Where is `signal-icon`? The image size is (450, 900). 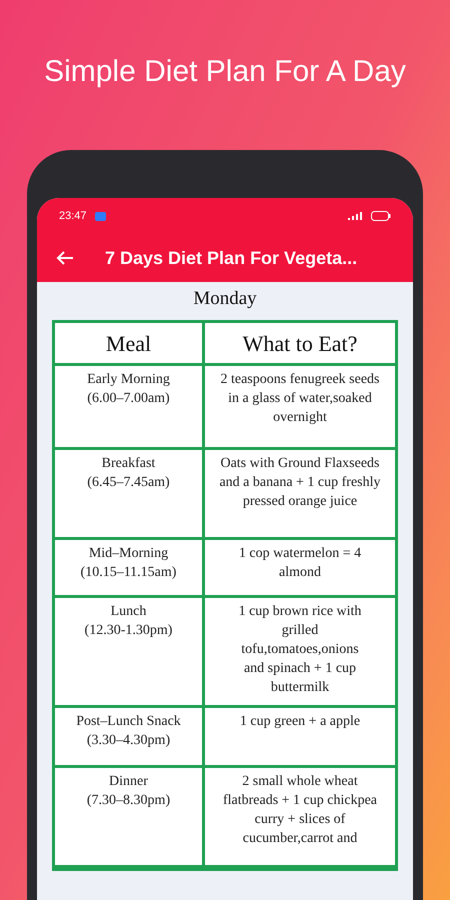 signal-icon is located at coordinates (355, 216).